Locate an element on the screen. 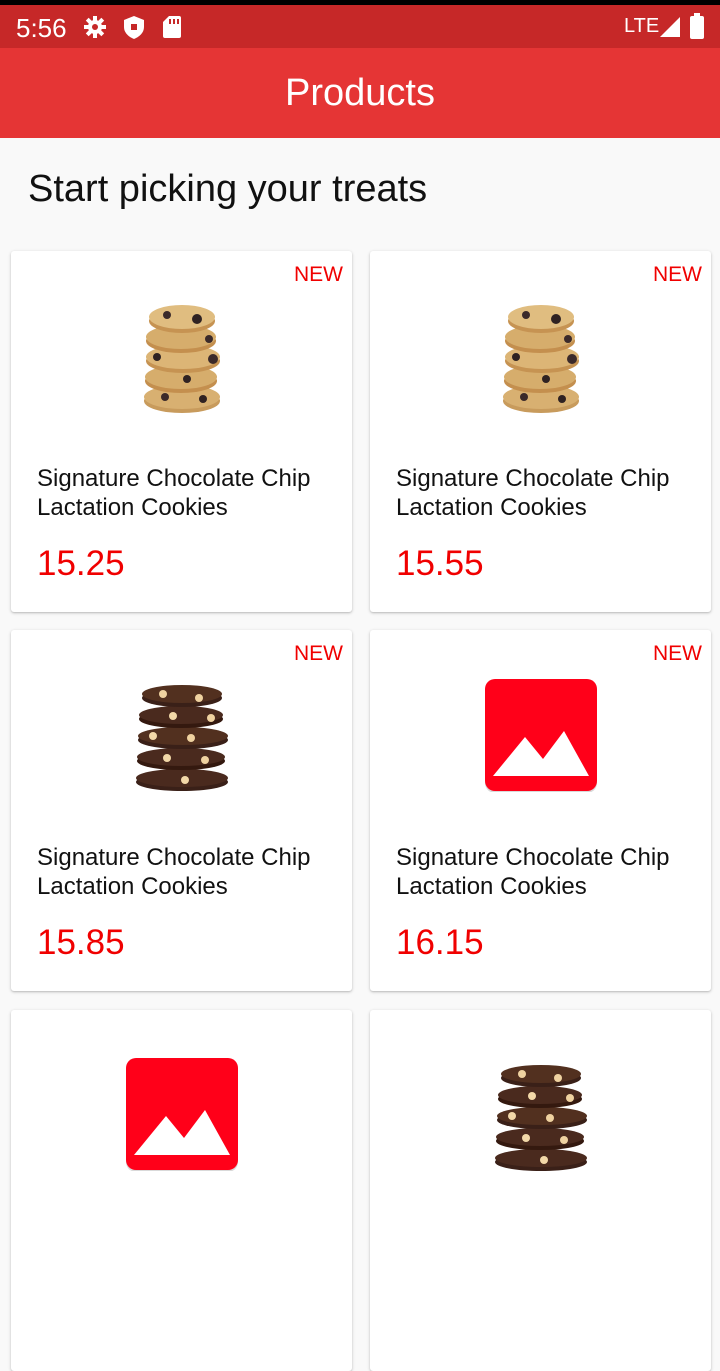  shield-icon is located at coordinates (134, 30).